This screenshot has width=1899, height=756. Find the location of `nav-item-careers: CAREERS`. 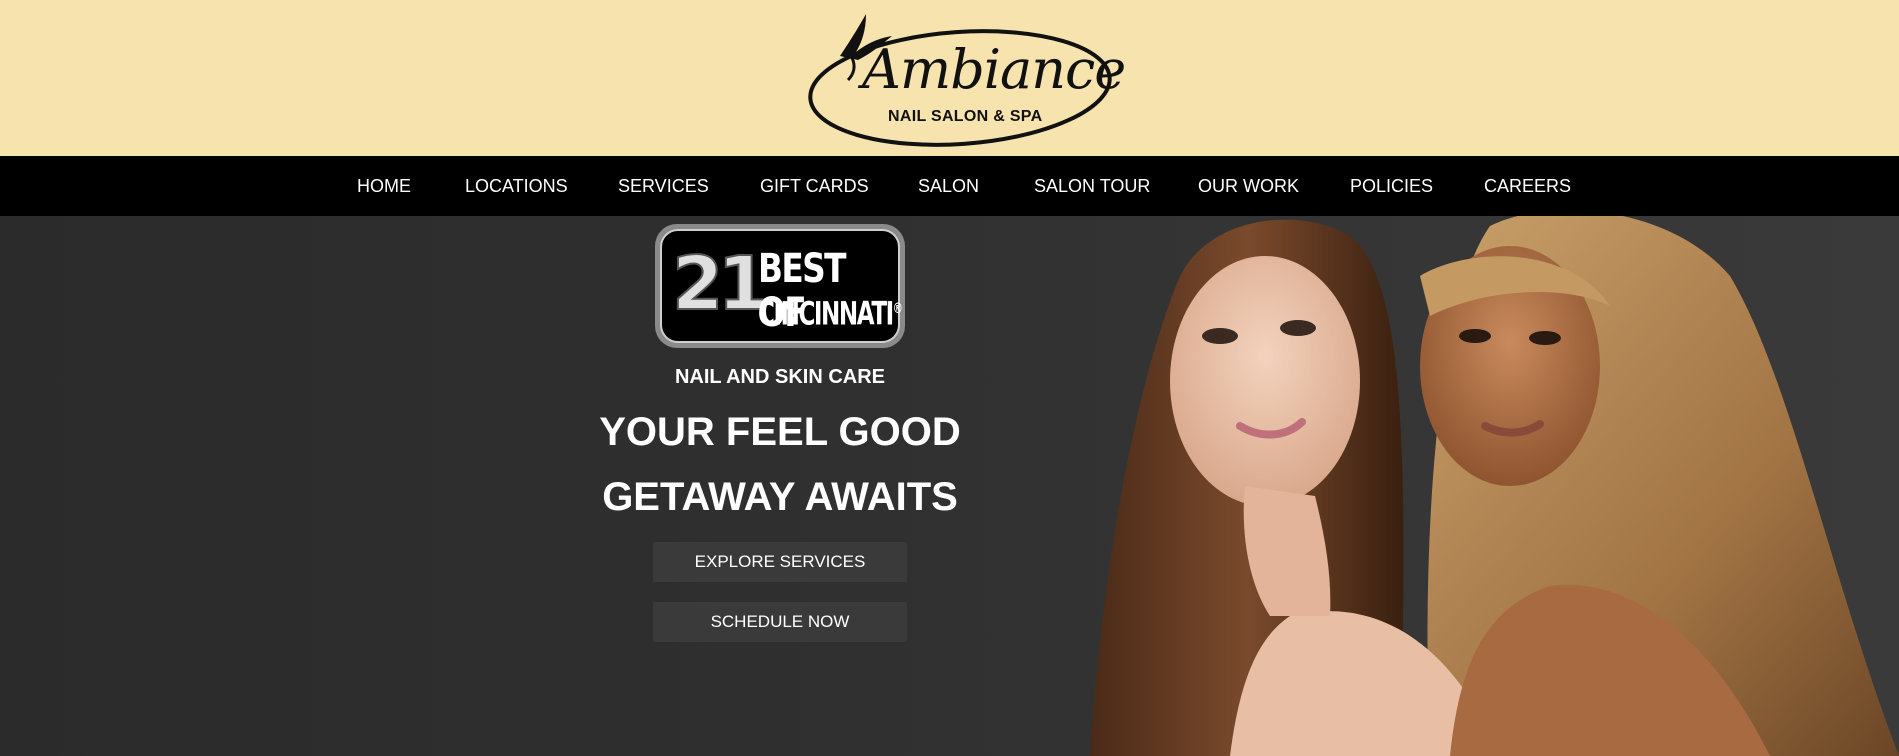

nav-item-careers: CAREERS is located at coordinates (1527, 186).